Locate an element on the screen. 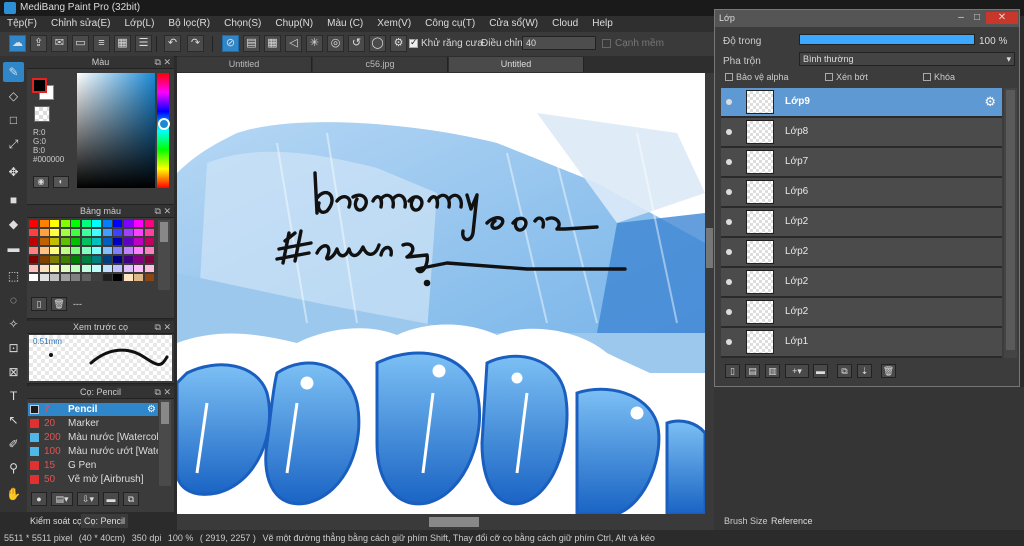 This screenshot has height=546, width=1024. hand-tool-icon: ✋ is located at coordinates (13, 494).